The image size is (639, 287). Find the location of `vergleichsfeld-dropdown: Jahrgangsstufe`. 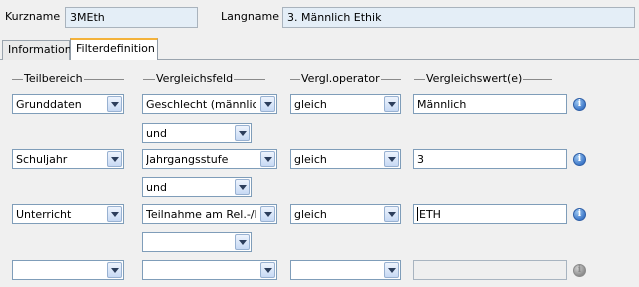

vergleichsfeld-dropdown: Jahrgangsstufe is located at coordinates (209, 159).